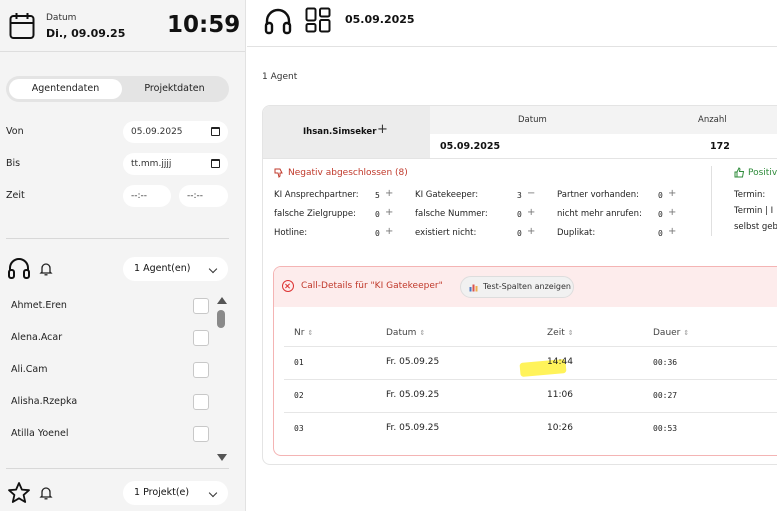  What do you see at coordinates (762, 173) in the screenshot?
I see `positive-title: Positiv` at bounding box center [762, 173].